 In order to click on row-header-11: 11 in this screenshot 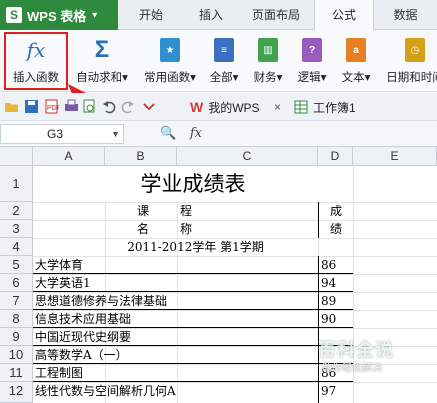, I will do `click(16, 373)`.